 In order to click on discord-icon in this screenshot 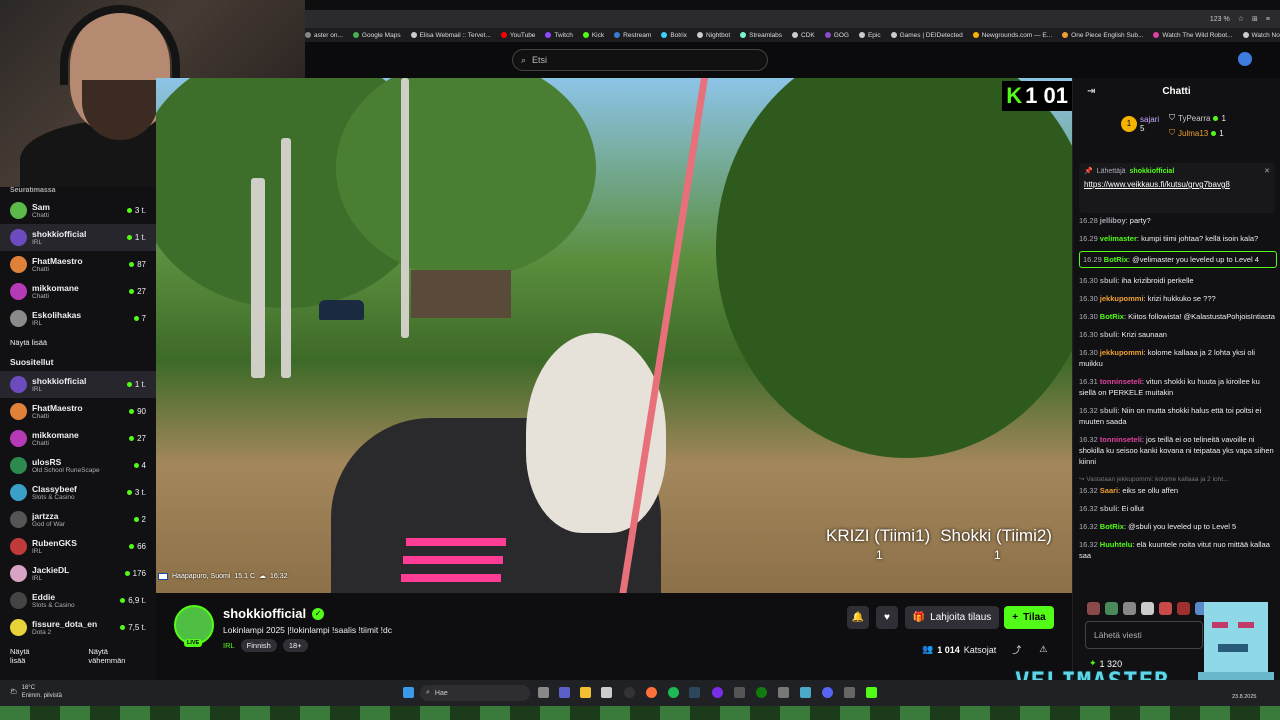, I will do `click(827, 692)`.